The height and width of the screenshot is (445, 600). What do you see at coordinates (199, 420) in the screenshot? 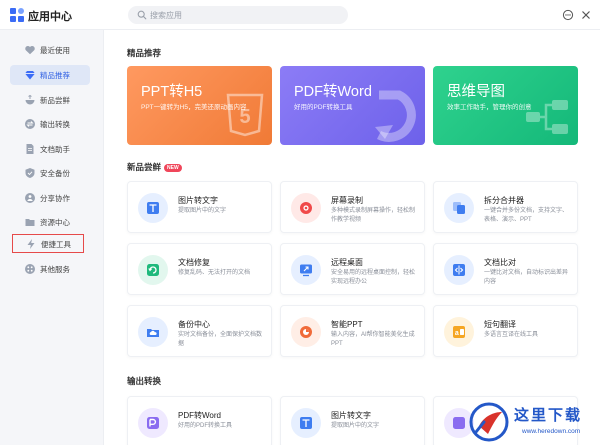
I see `app-card-pdf-to-word: PDF转Word 好用的PDF转换工具` at bounding box center [199, 420].